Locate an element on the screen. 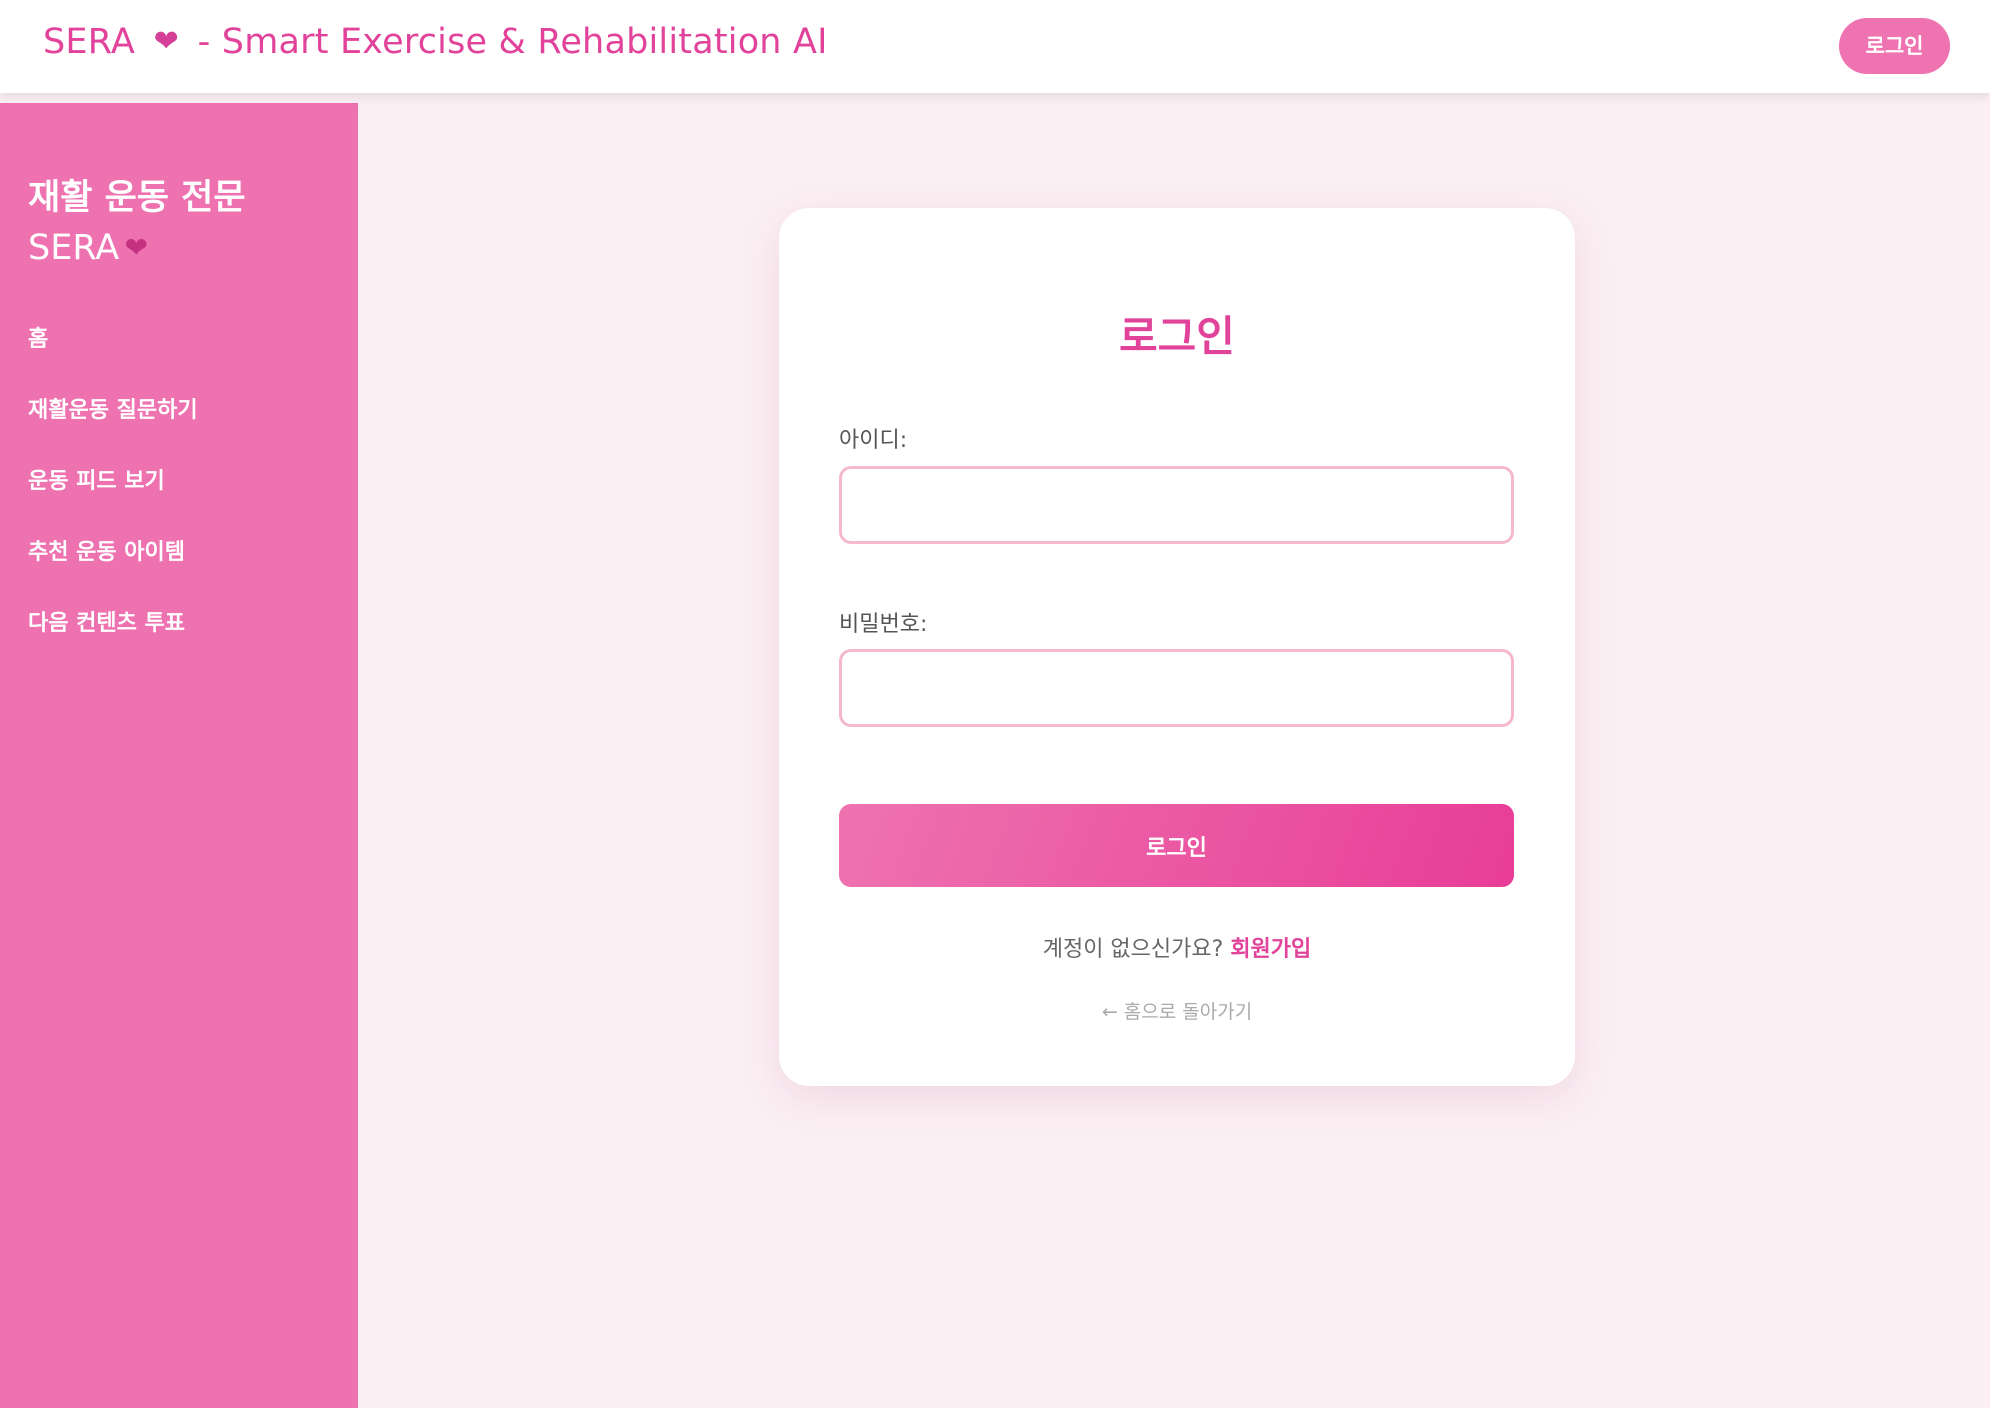  sidebar-nav: 홈 재활운동 질문하기 운동 피드 보기 추천 운동 아이템 다음 컨텐츠 투표 is located at coordinates (113, 502).